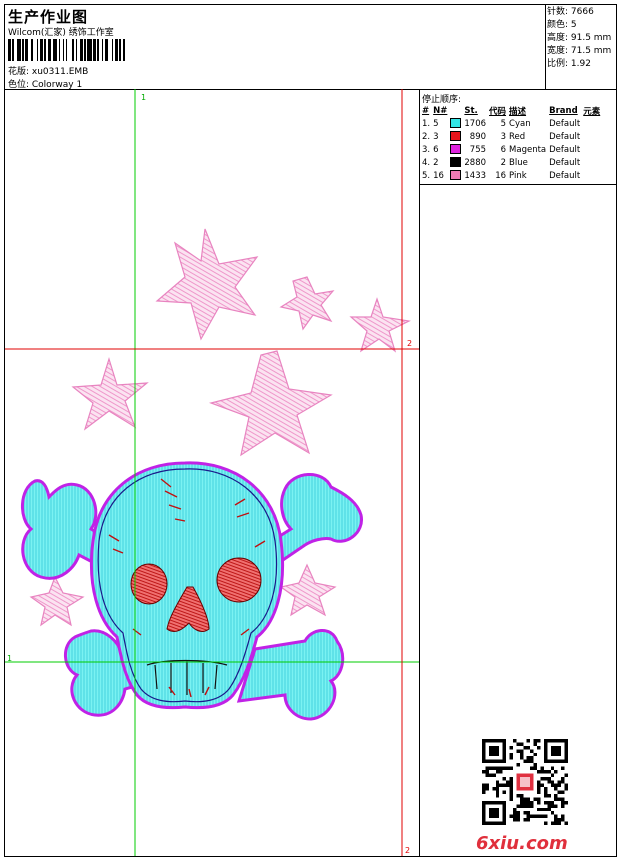 Image resolution: width=620 pixels, height=860 pixels. I want to click on star-left-low, so click(57, 601).